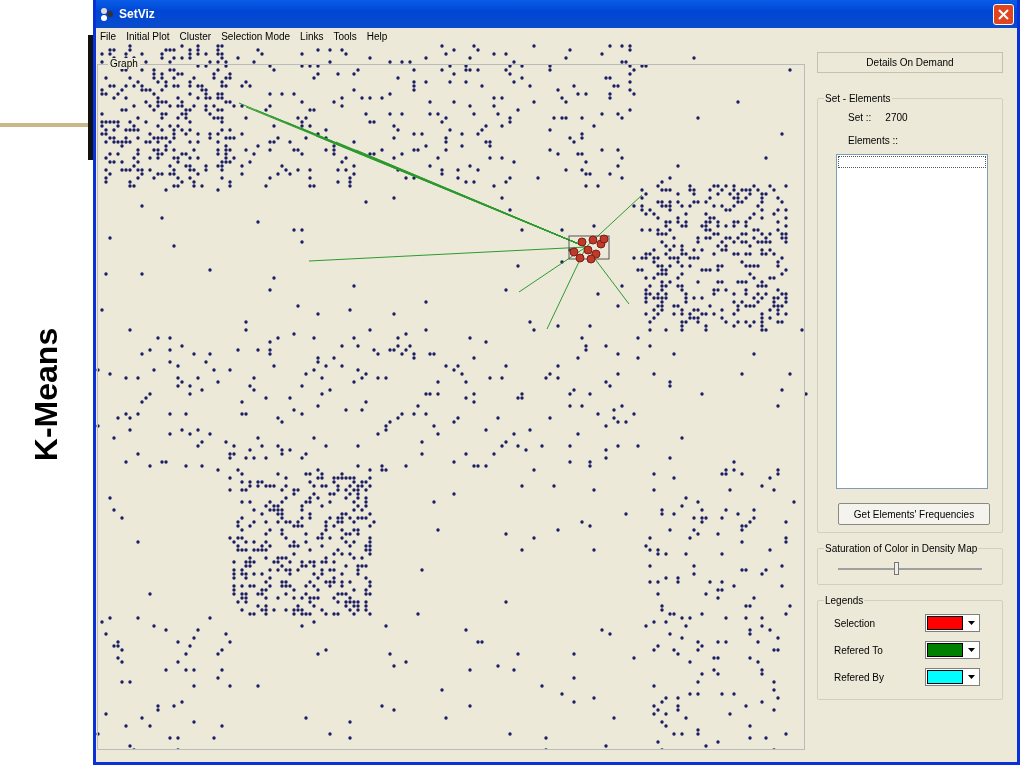 The height and width of the screenshot is (768, 1024). Describe the element at coordinates (46, 394) in the screenshot. I see `slide-title: K-Means` at that location.